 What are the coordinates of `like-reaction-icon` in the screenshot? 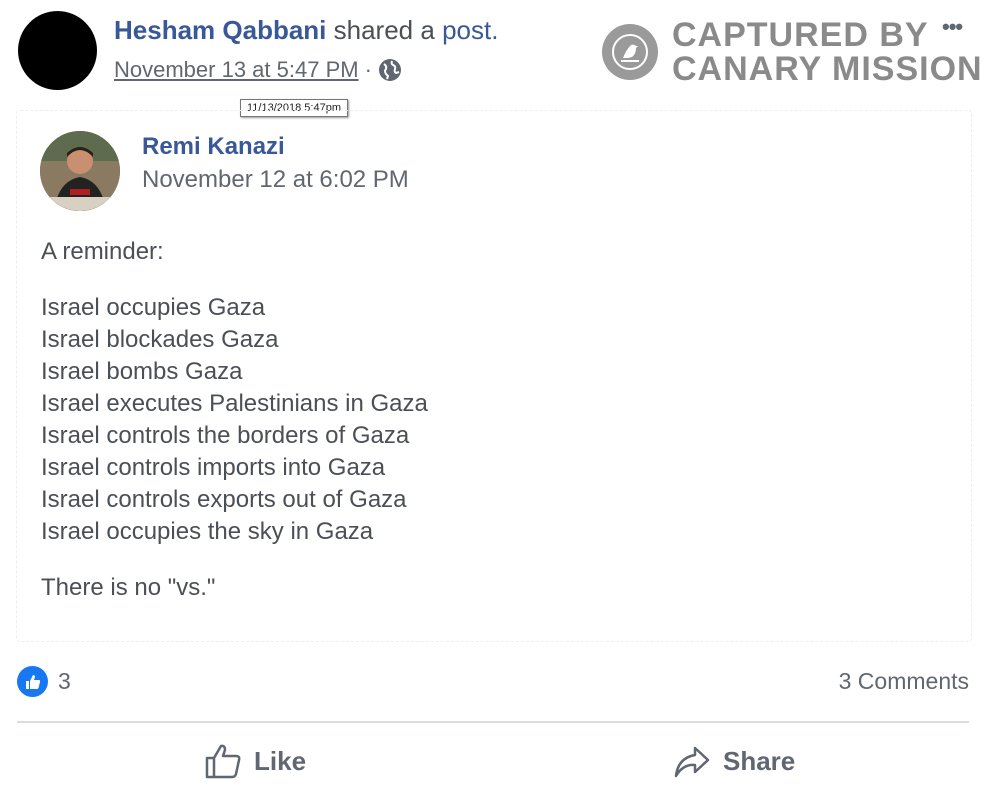 It's located at (32, 681).